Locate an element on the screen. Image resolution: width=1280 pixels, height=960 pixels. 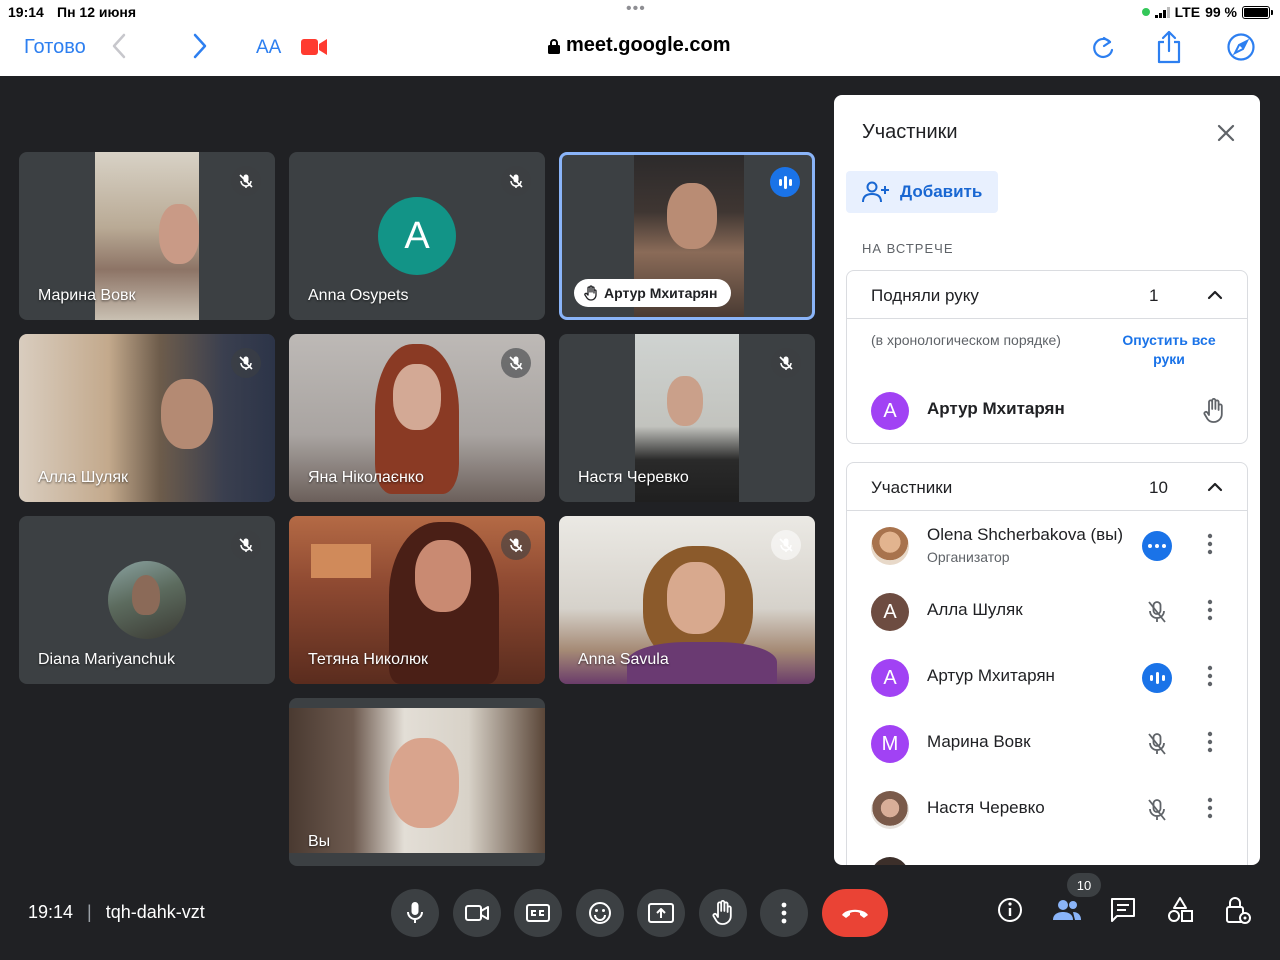
avatar: M is located at coordinates (890, 744).